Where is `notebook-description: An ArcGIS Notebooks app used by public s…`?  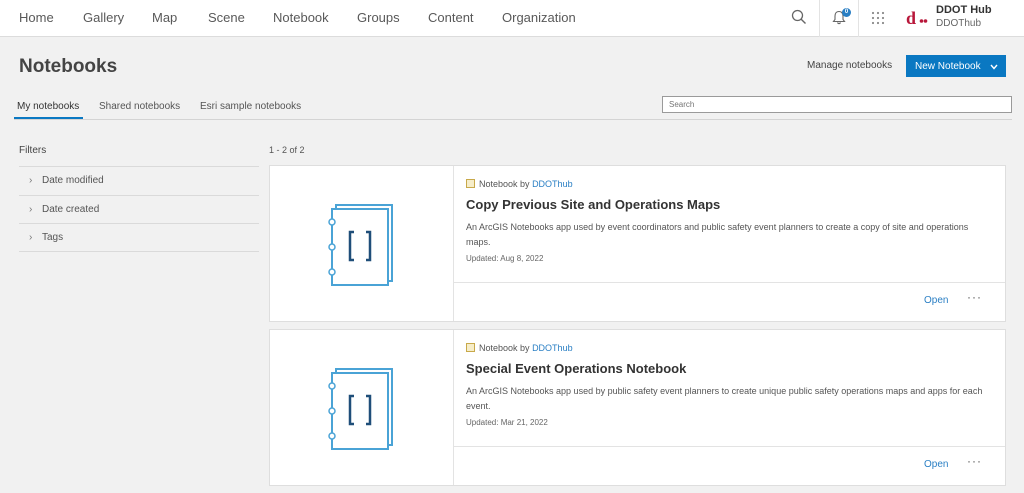 notebook-description: An ArcGIS Notebooks app used by public s… is located at coordinates (724, 398).